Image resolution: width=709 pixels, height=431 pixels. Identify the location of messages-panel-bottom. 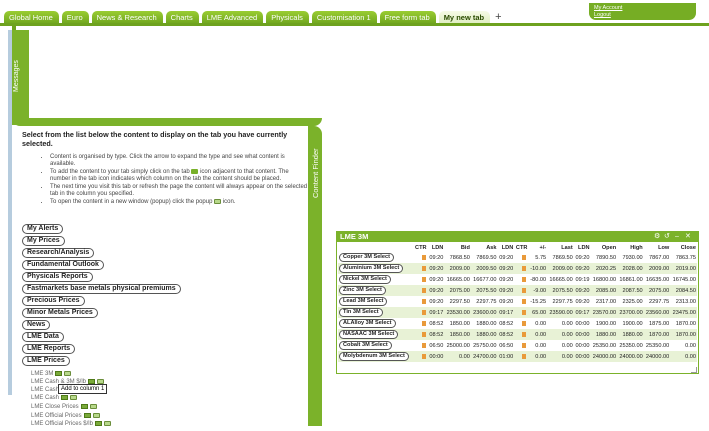
(167, 122).